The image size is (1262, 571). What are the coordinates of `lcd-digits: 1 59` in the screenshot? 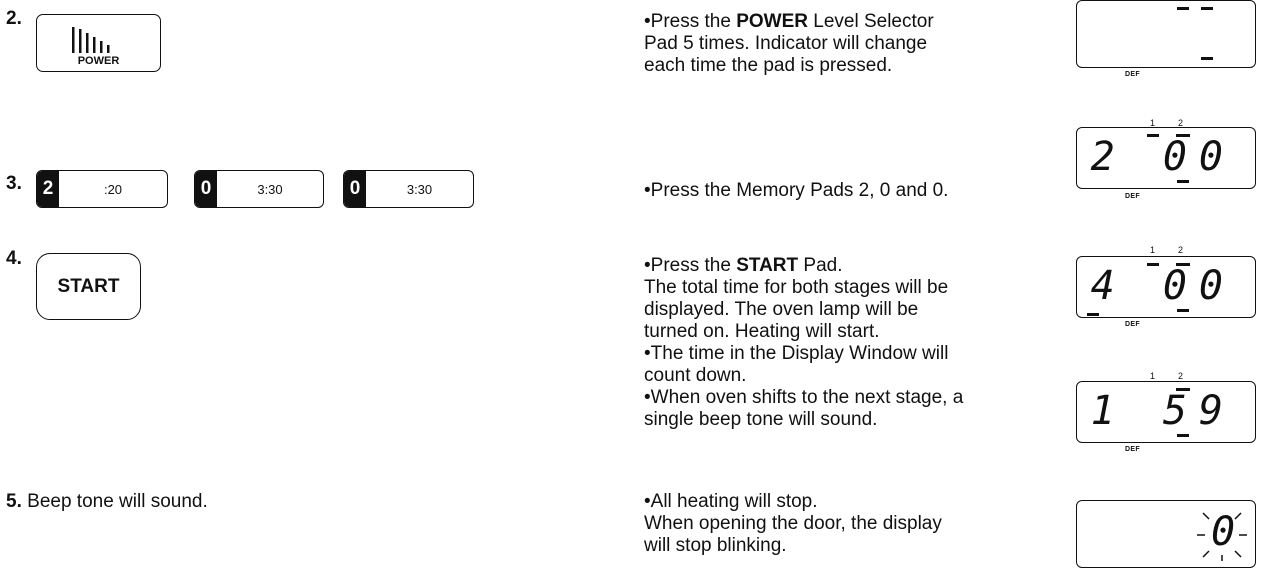 It's located at (1162, 411).